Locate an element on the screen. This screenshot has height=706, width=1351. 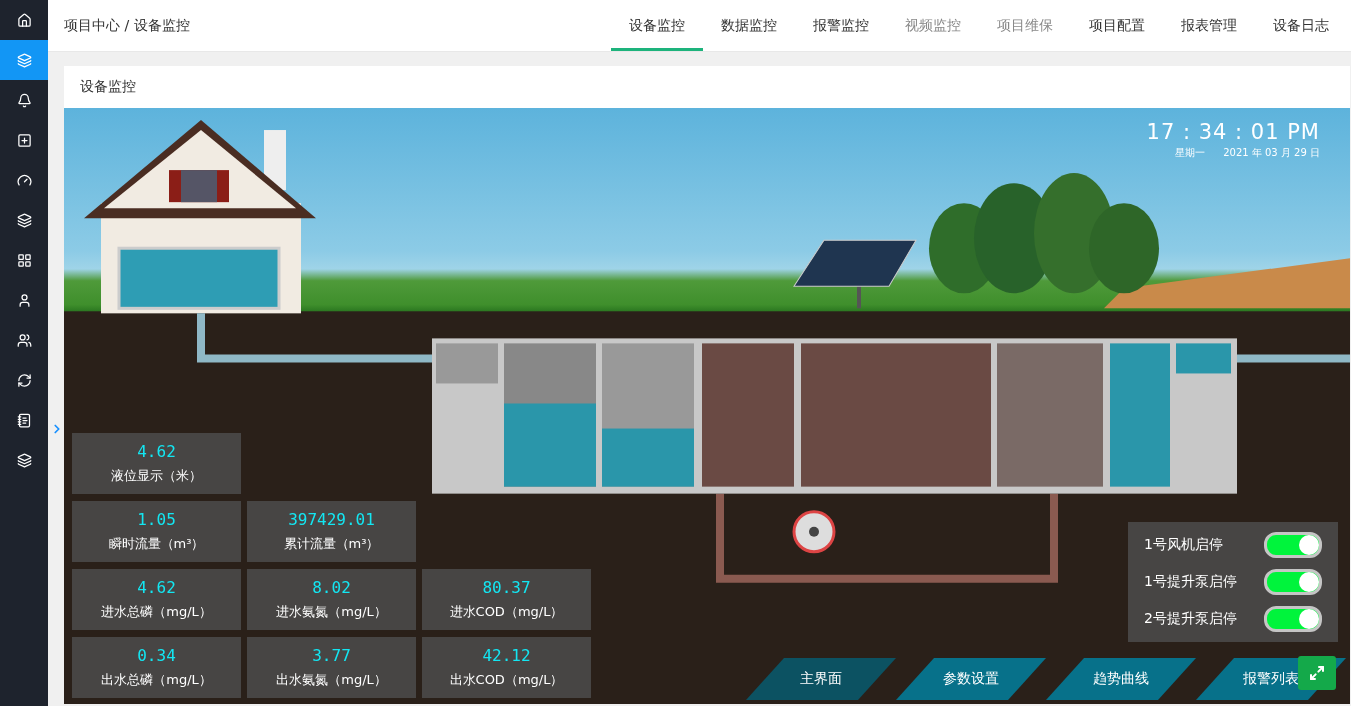
list-icon is located at coordinates (24, 420).